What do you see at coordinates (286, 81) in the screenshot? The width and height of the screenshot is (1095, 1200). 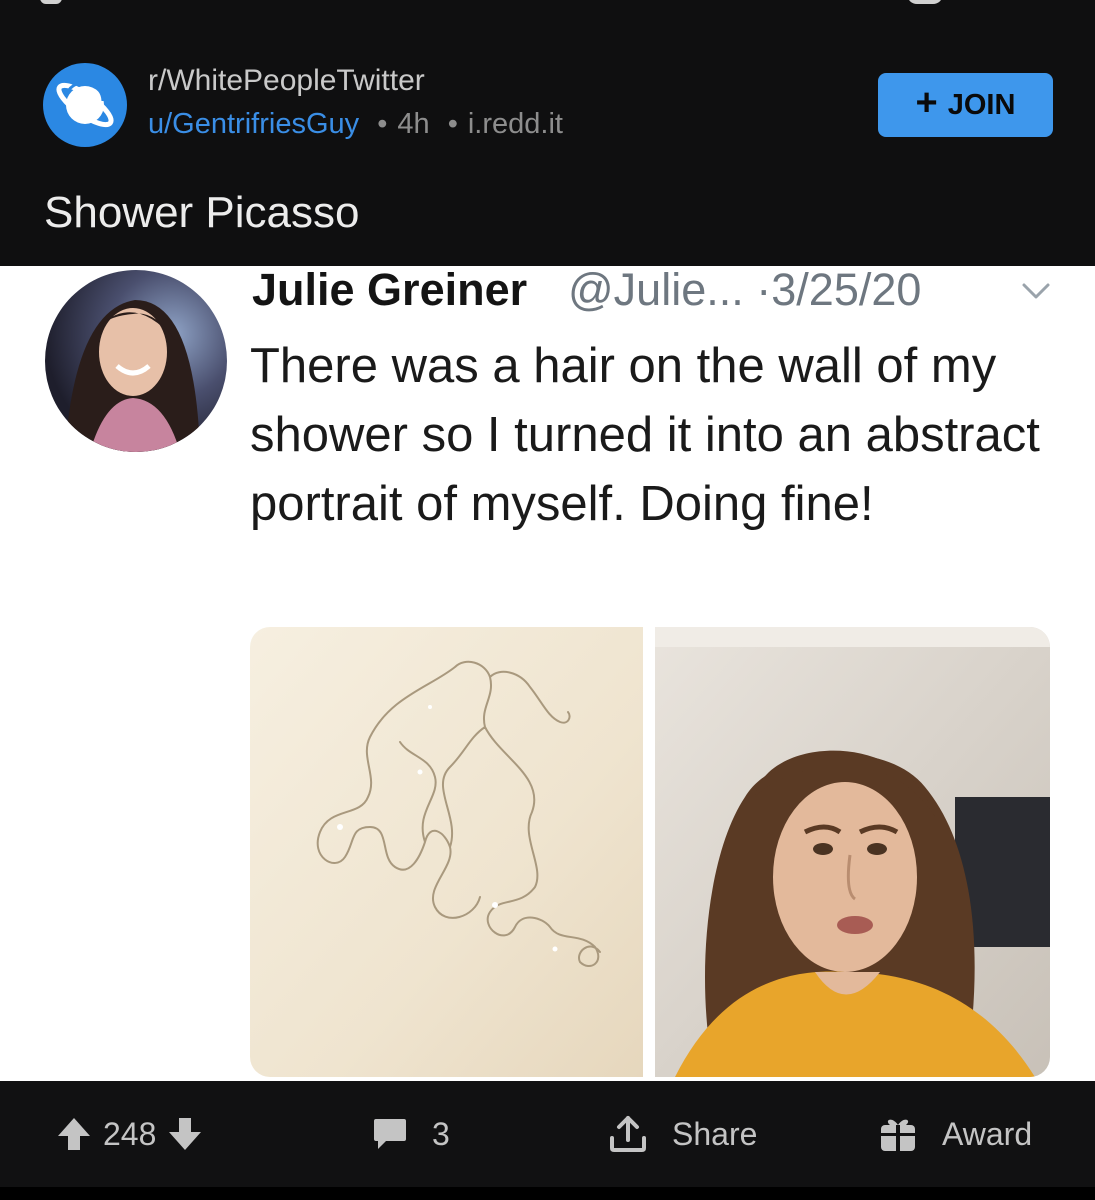 I see `subreddit-name: r/WhitePeopleTwitter` at bounding box center [286, 81].